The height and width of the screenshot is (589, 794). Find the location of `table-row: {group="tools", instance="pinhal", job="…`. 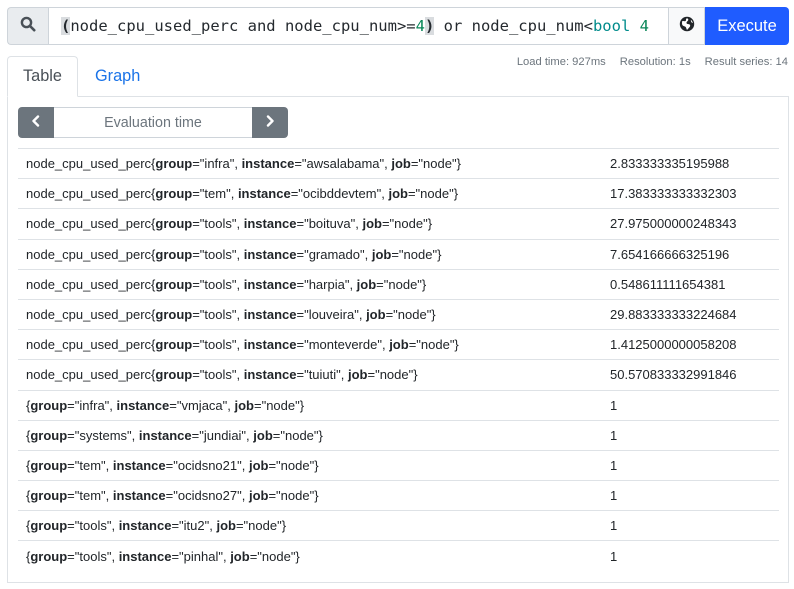

table-row: {group="tools", instance="pinhal", job="… is located at coordinates (398, 555).